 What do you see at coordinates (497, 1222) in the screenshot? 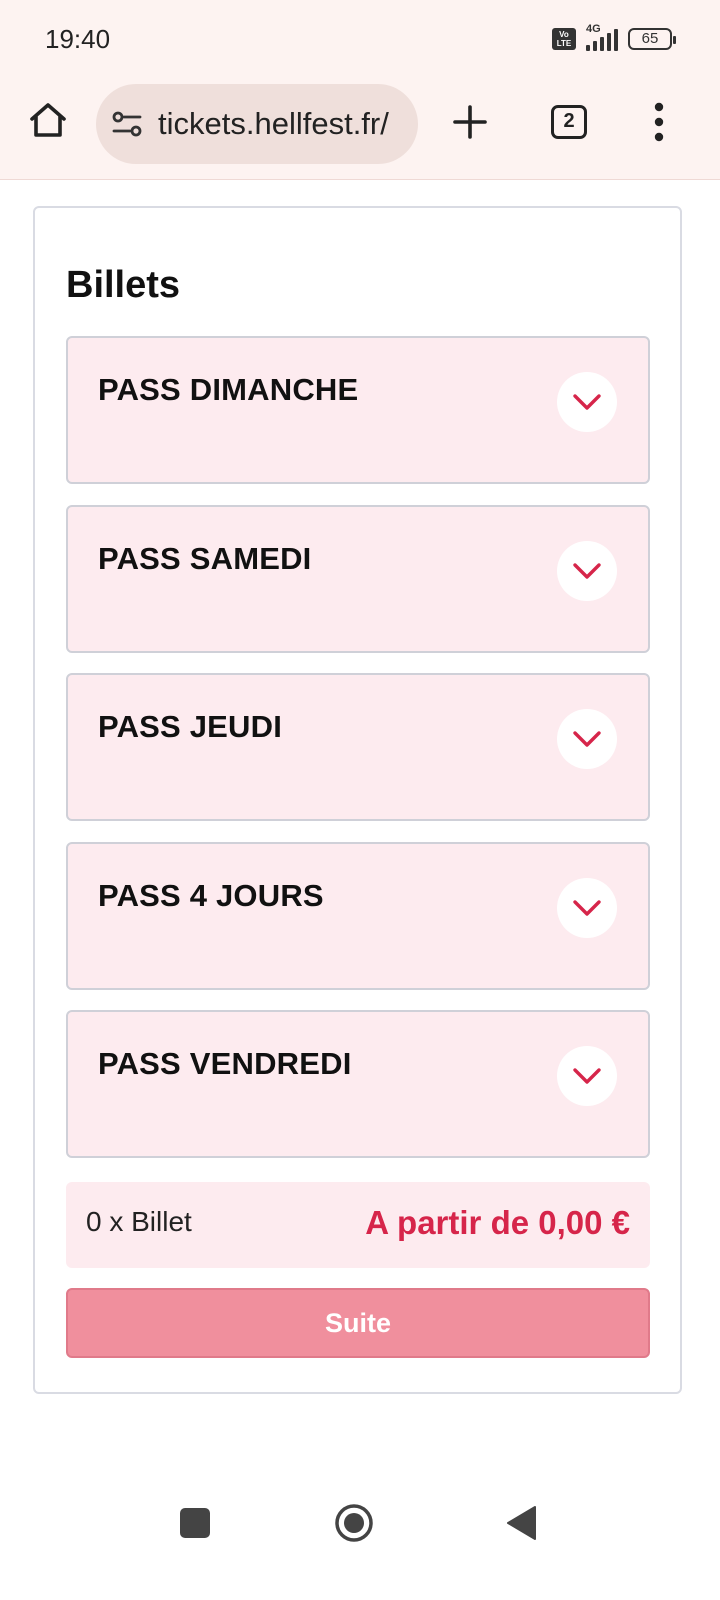
I see `total-price: A partir de 0,00 €` at bounding box center [497, 1222].